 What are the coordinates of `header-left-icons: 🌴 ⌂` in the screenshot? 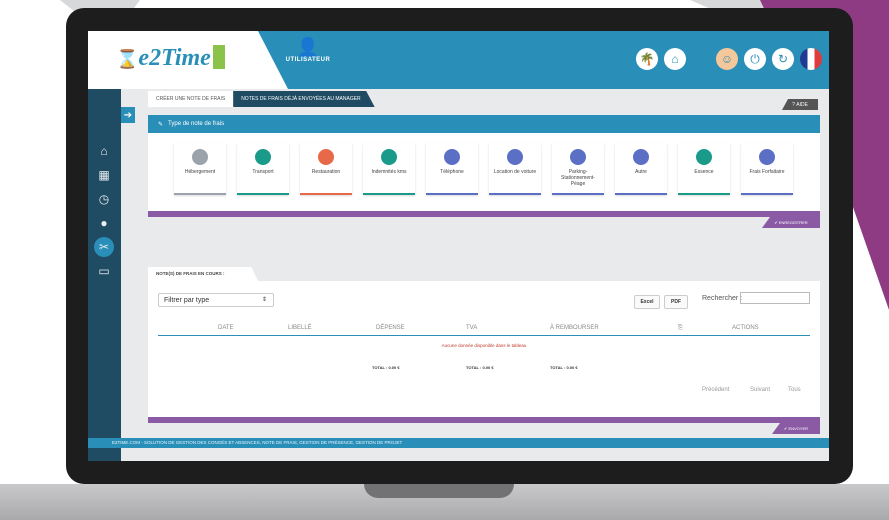 It's located at (661, 59).